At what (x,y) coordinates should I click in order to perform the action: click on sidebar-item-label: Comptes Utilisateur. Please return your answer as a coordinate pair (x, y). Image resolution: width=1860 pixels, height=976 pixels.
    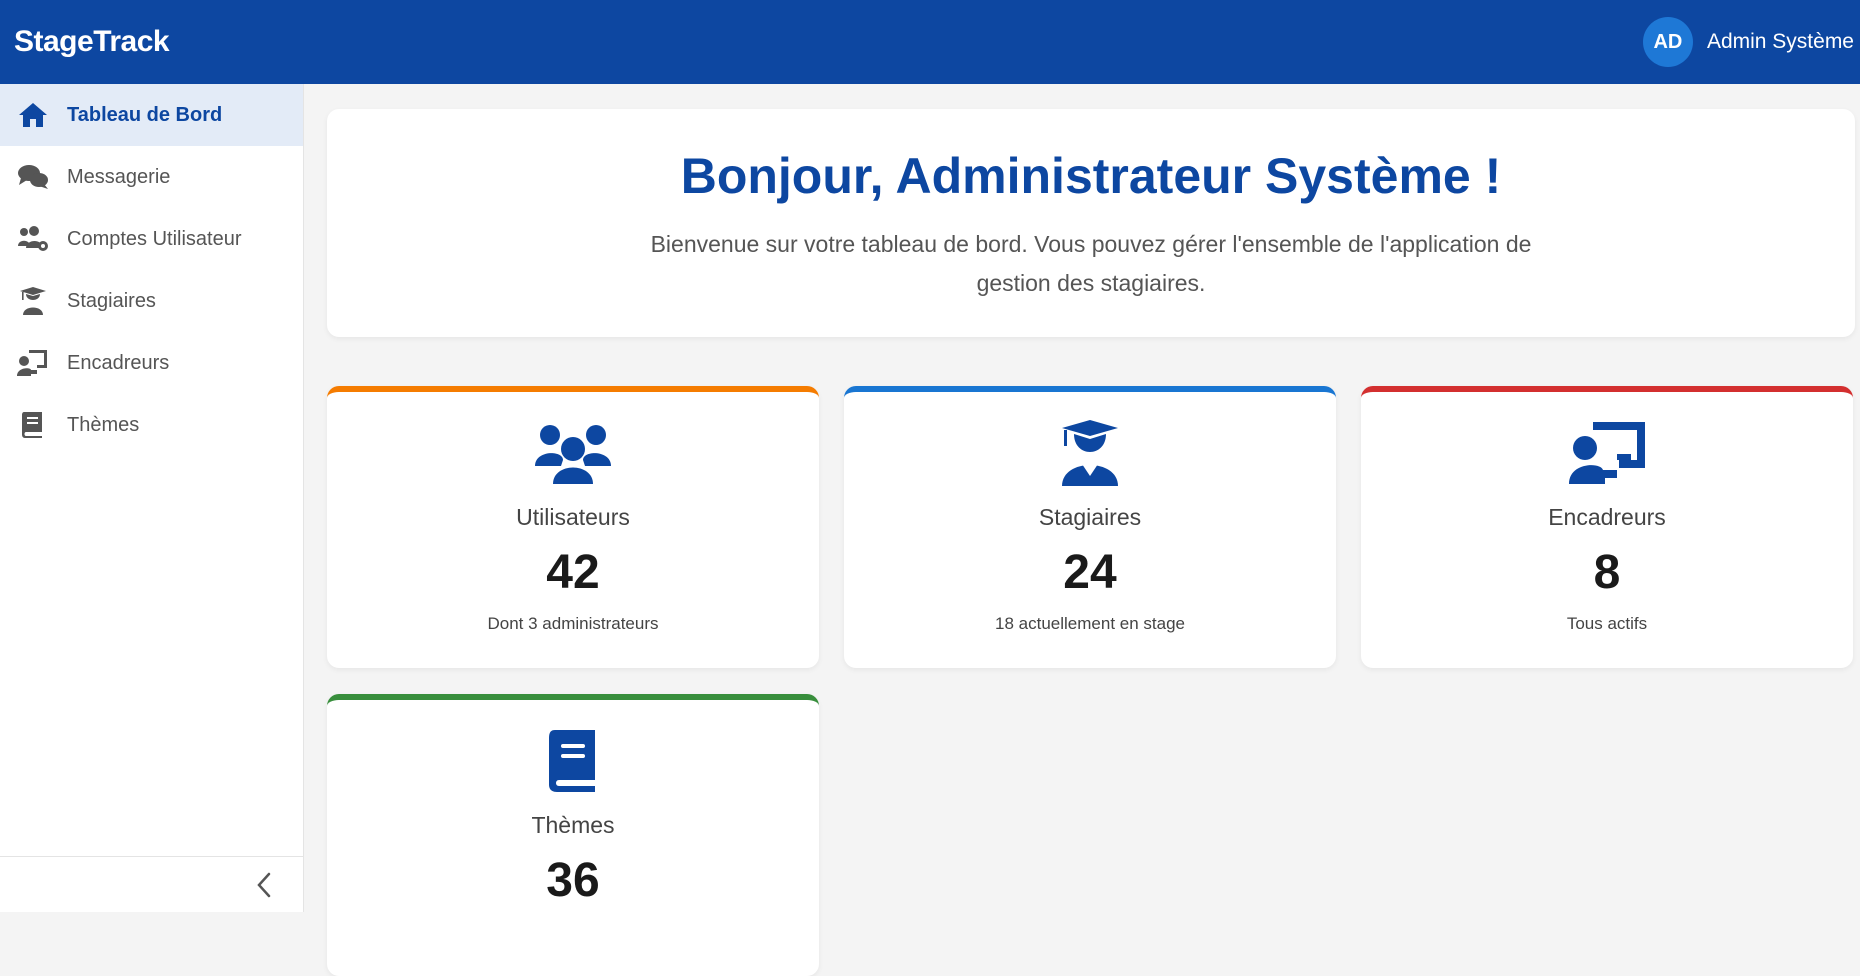
    Looking at the image, I should click on (154, 238).